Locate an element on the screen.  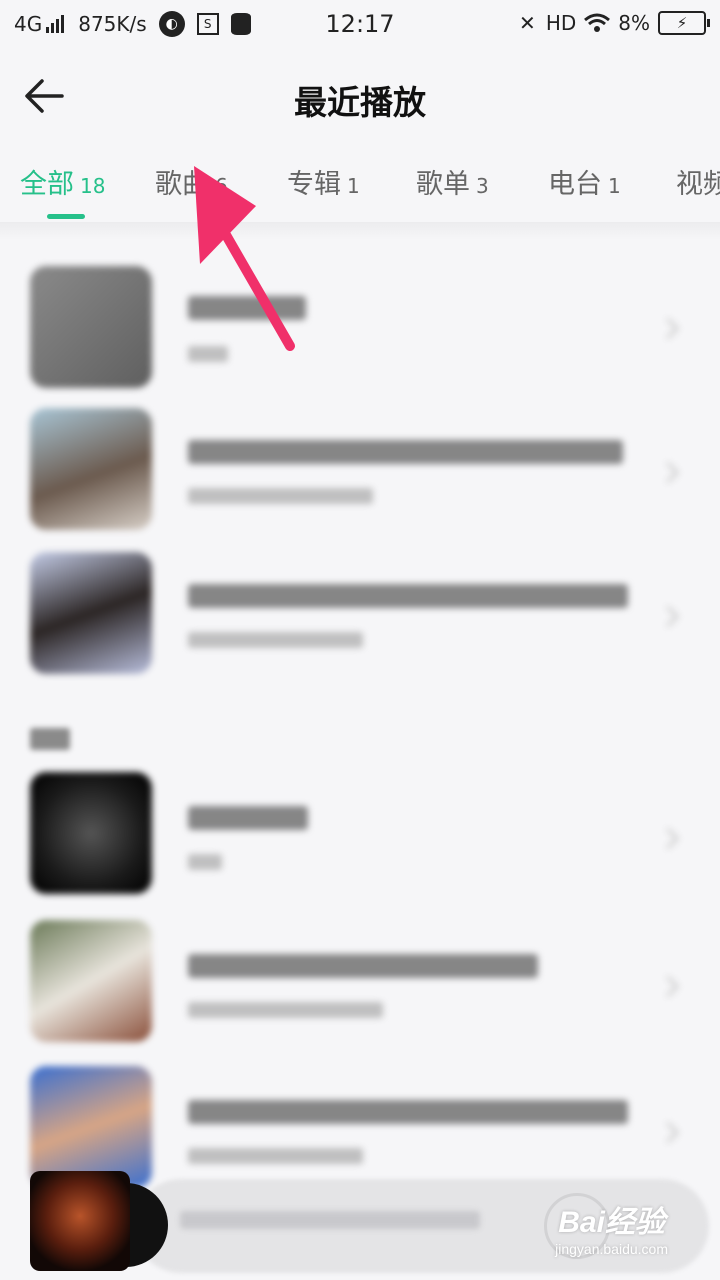
mini-player: Bai经验 jingyan.baidu.com is located at coordinates (366, 1219).